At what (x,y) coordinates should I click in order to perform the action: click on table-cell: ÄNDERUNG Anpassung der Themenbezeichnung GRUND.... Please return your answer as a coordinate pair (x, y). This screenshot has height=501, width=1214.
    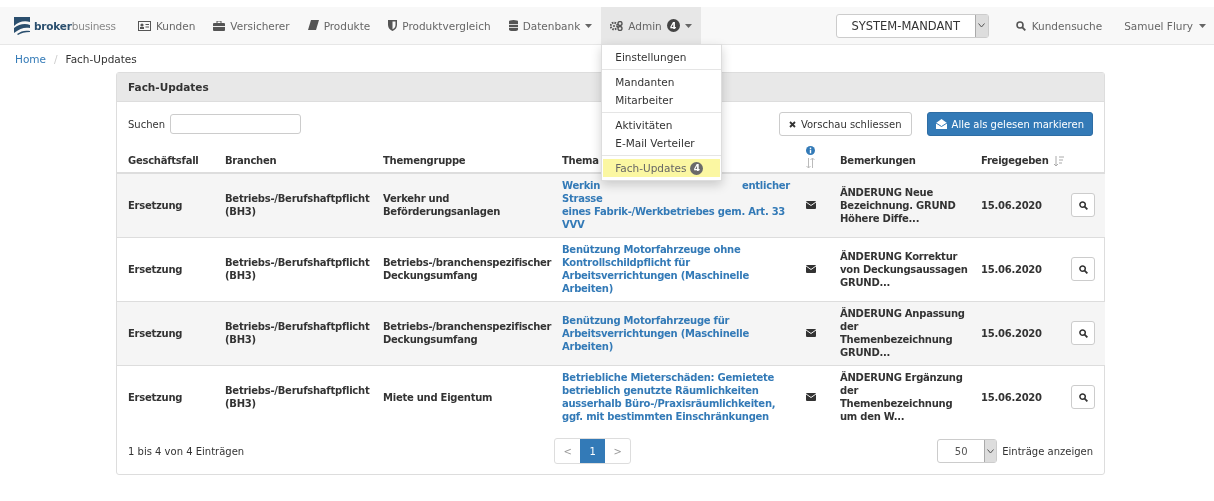
    Looking at the image, I should click on (899, 333).